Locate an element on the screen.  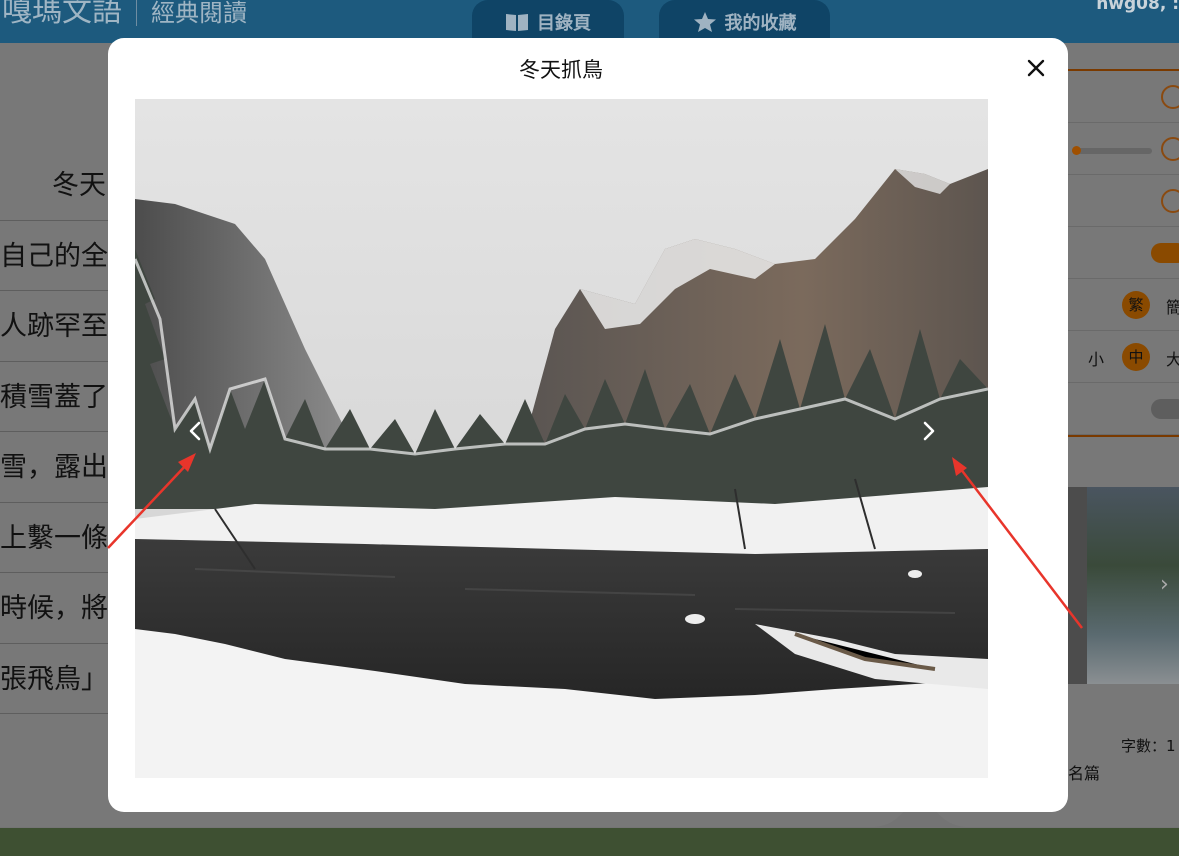
brand: 嘎瑪文語 經典閱讀 is located at coordinates (124, 15).